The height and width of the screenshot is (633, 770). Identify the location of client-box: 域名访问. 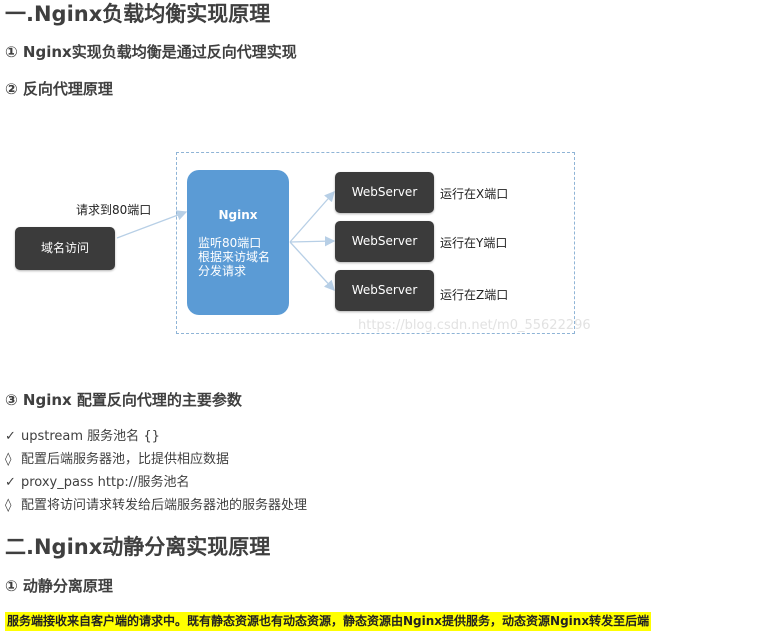
(65, 248).